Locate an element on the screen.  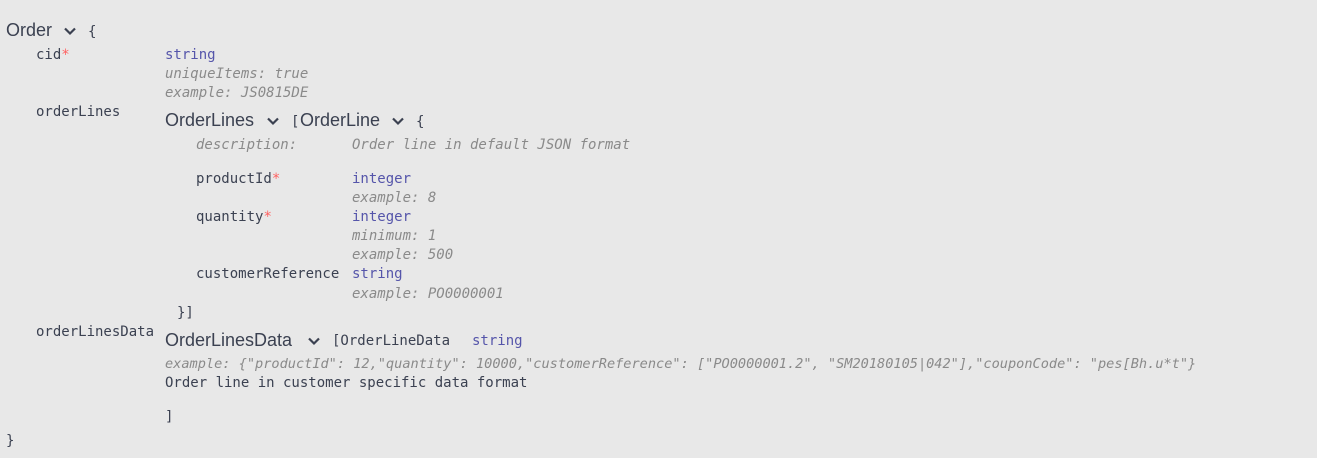
prop-name-customerreference: customerReference is located at coordinates (268, 274).